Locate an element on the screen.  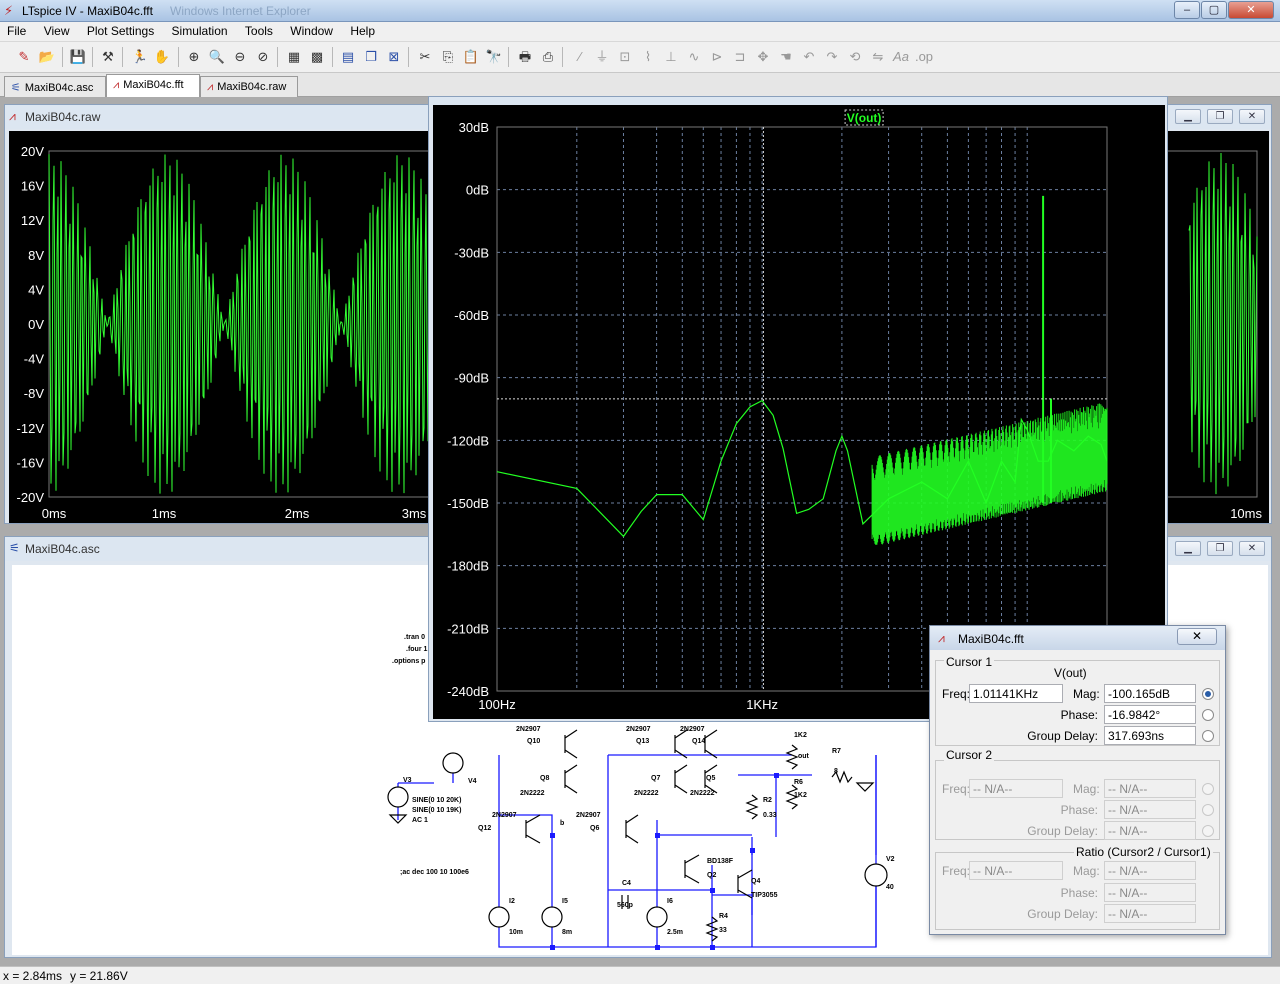
fft-y-tick-label: -60dB is located at coordinates (471, 315).